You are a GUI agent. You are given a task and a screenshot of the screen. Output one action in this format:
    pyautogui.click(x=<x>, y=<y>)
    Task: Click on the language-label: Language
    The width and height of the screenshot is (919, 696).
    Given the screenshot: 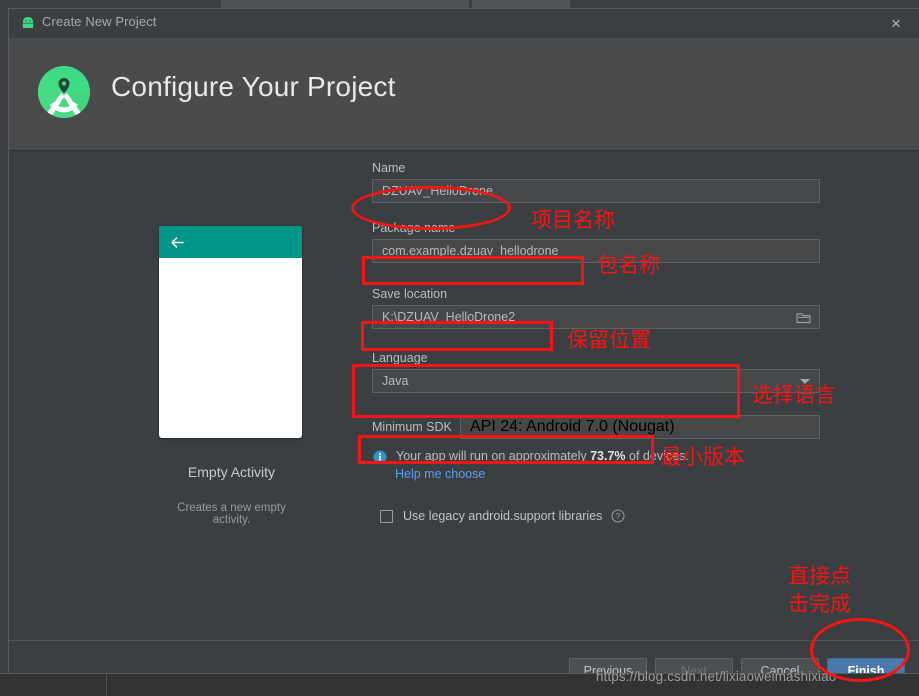 What is the action you would take?
    pyautogui.click(x=400, y=358)
    